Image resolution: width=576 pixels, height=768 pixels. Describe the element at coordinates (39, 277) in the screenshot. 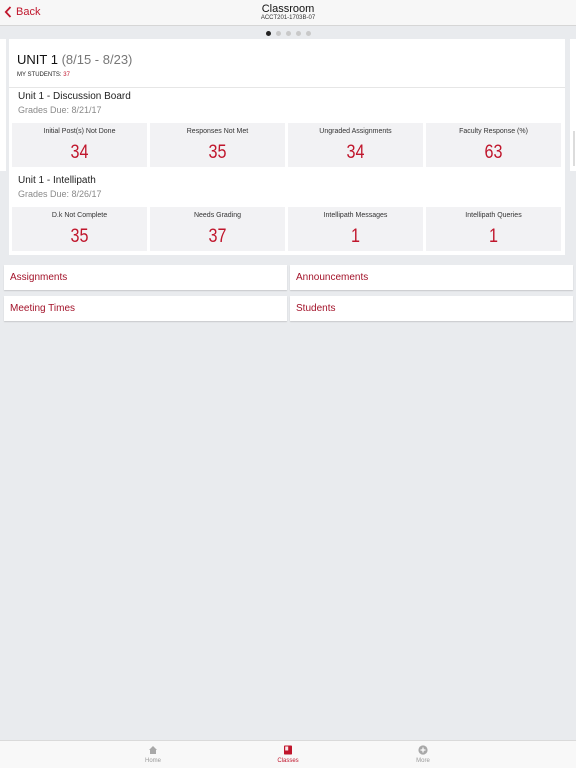

I see `assignments-label: Assignments` at that location.